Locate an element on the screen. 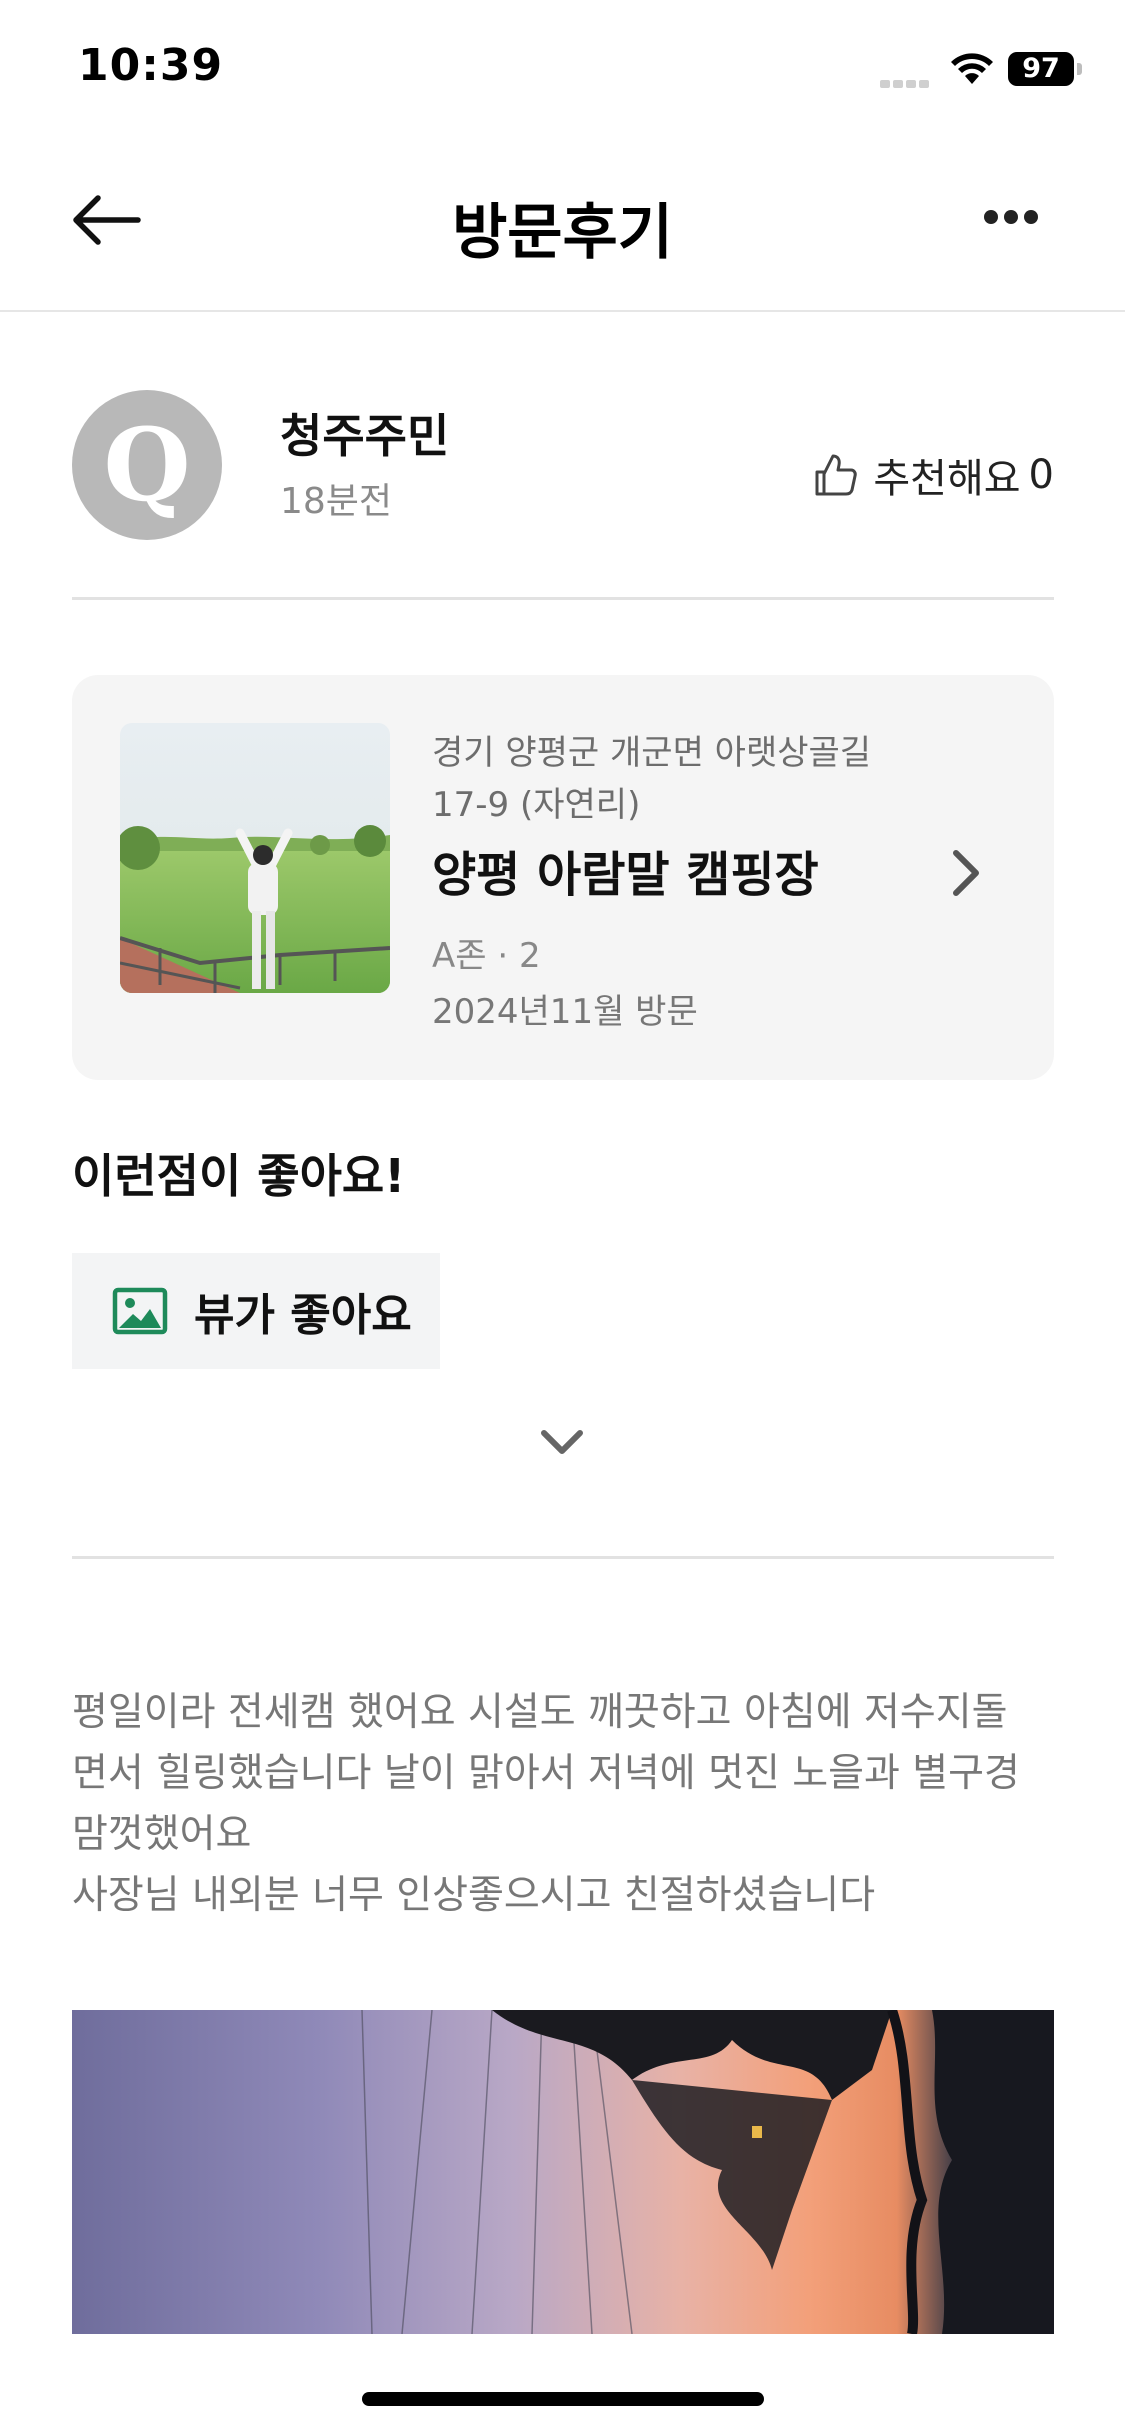 This screenshot has height=2436, width=1125. post-time: 18분전 is located at coordinates (336, 501).